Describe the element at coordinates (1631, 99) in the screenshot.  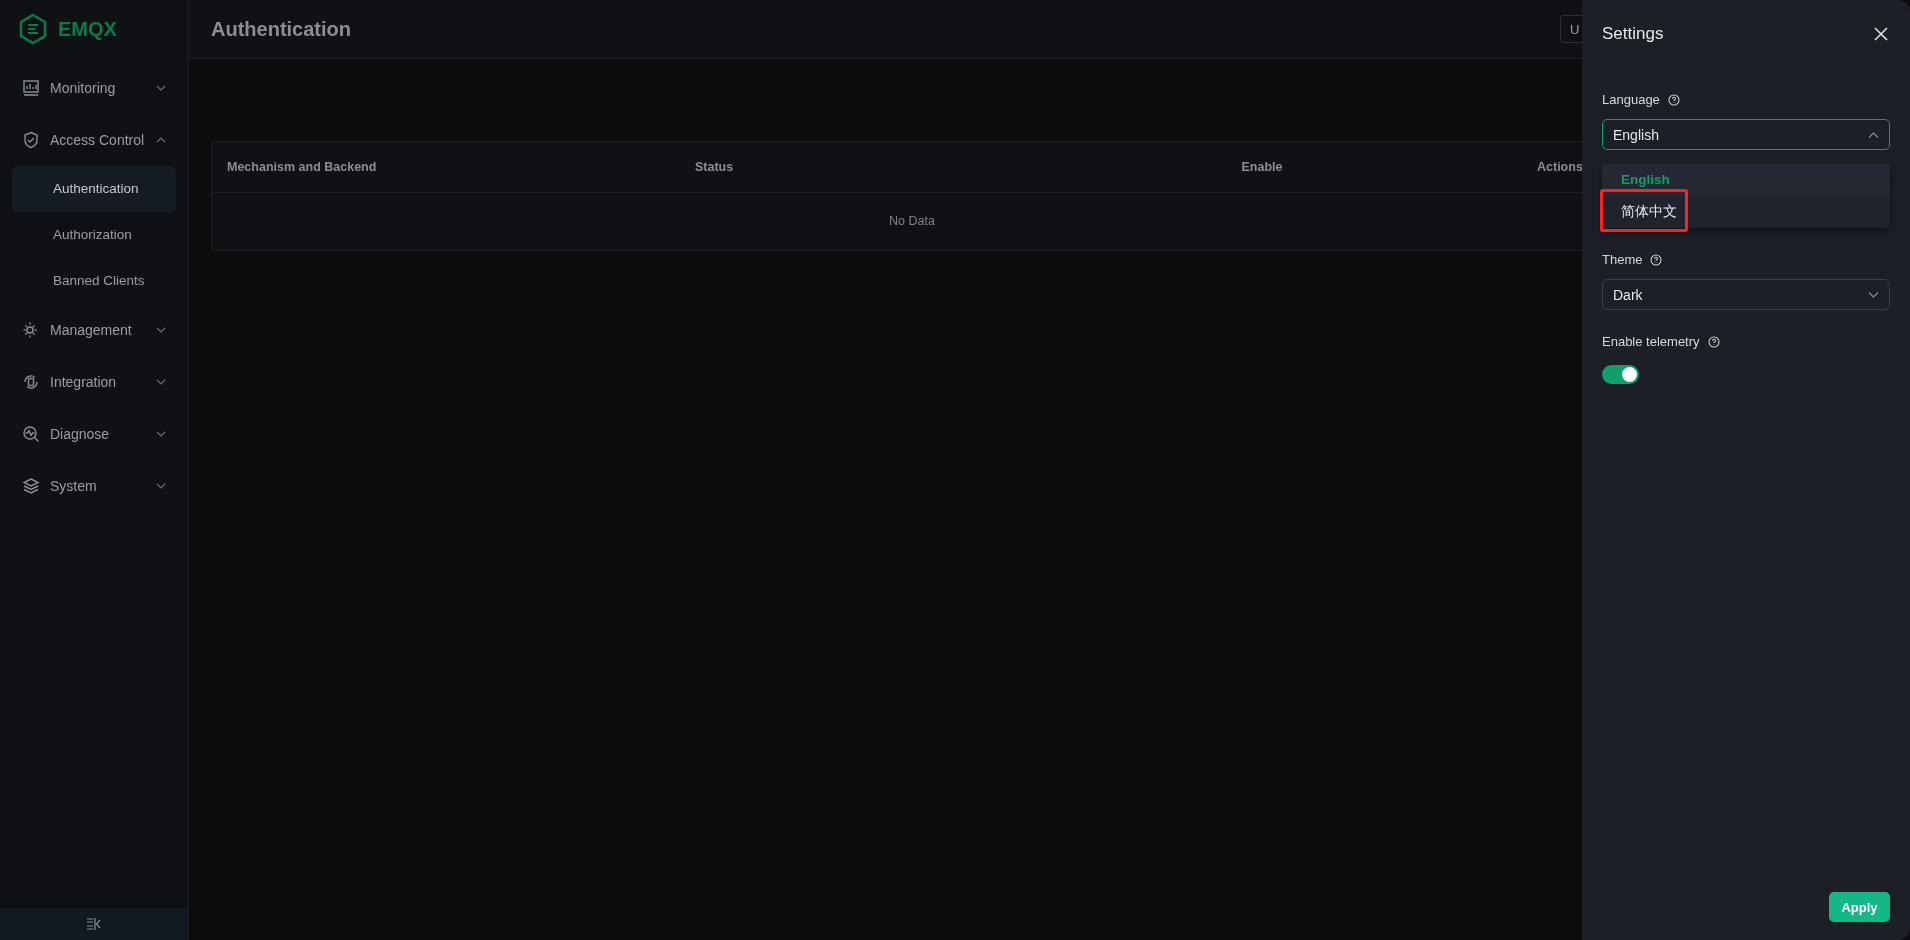
I see `field-label: Language` at that location.